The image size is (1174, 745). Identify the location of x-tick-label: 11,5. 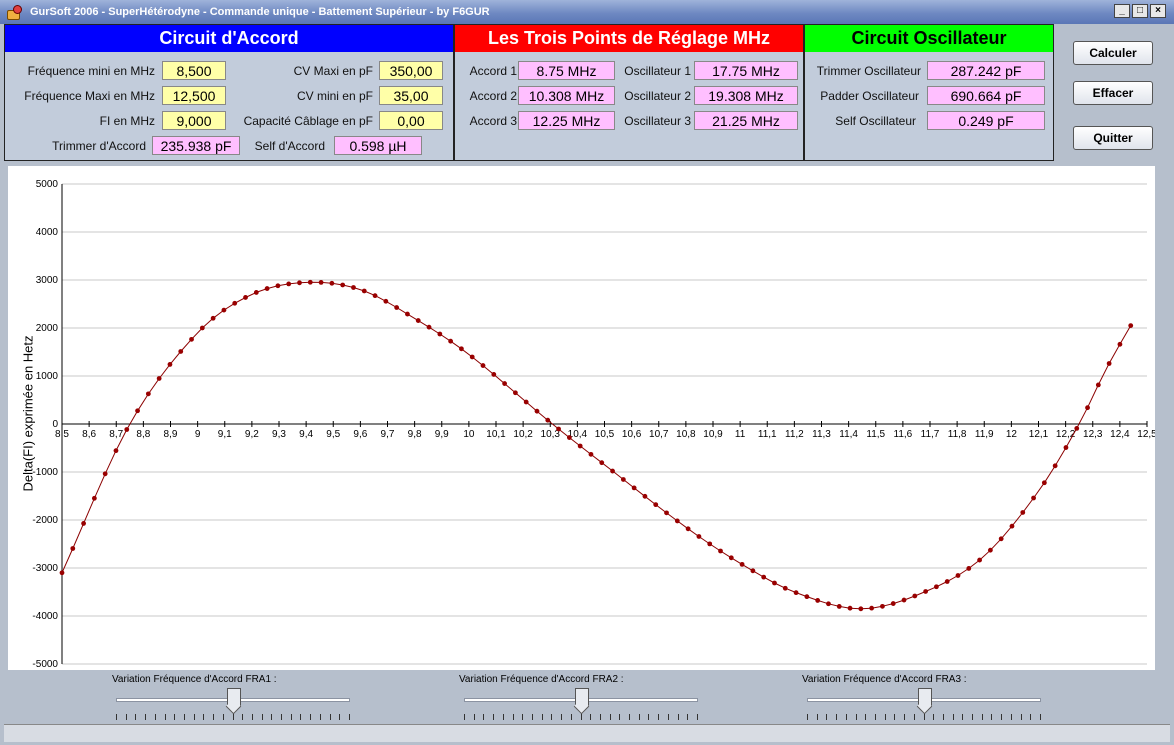
(875, 434).